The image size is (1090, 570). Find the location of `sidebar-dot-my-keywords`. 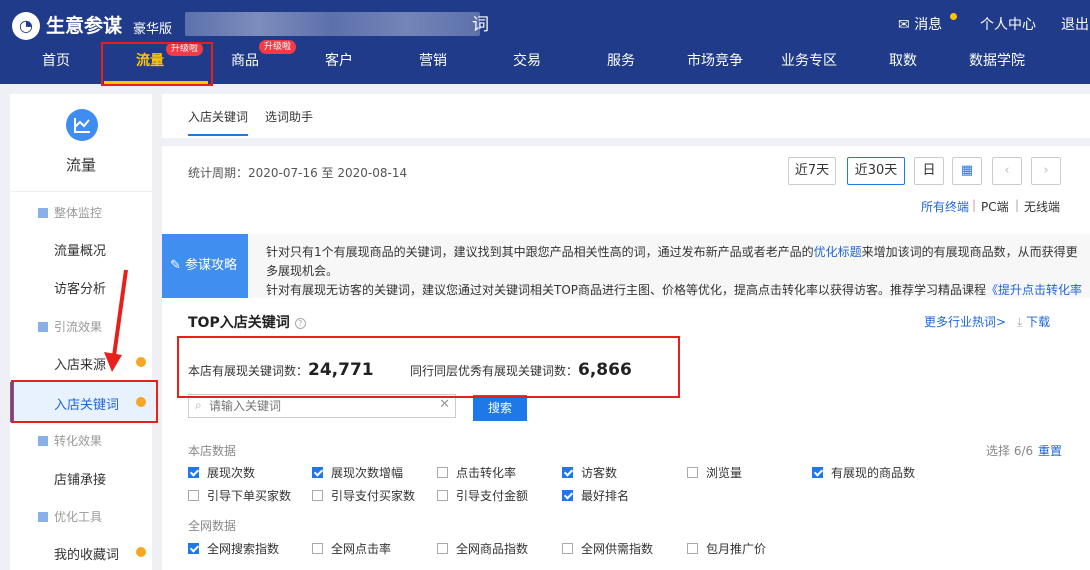

sidebar-dot-my-keywords is located at coordinates (141, 552).